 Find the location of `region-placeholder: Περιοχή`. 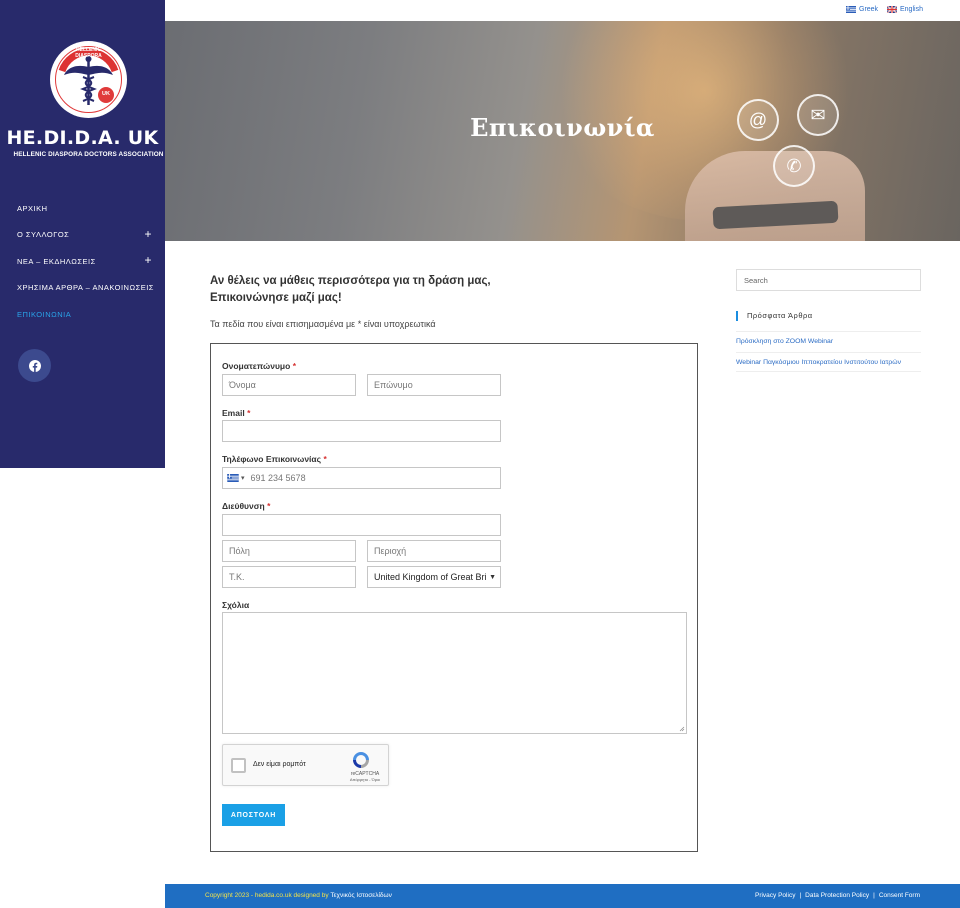

region-placeholder: Περιοχή is located at coordinates (390, 551).